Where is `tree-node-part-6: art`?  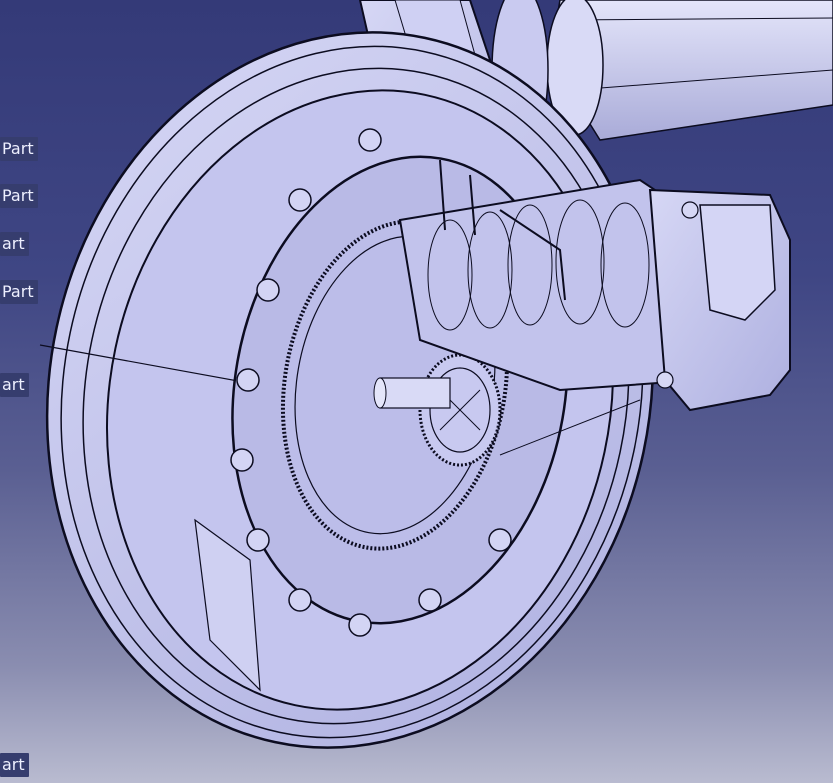
tree-node-part-6: art is located at coordinates (14, 765).